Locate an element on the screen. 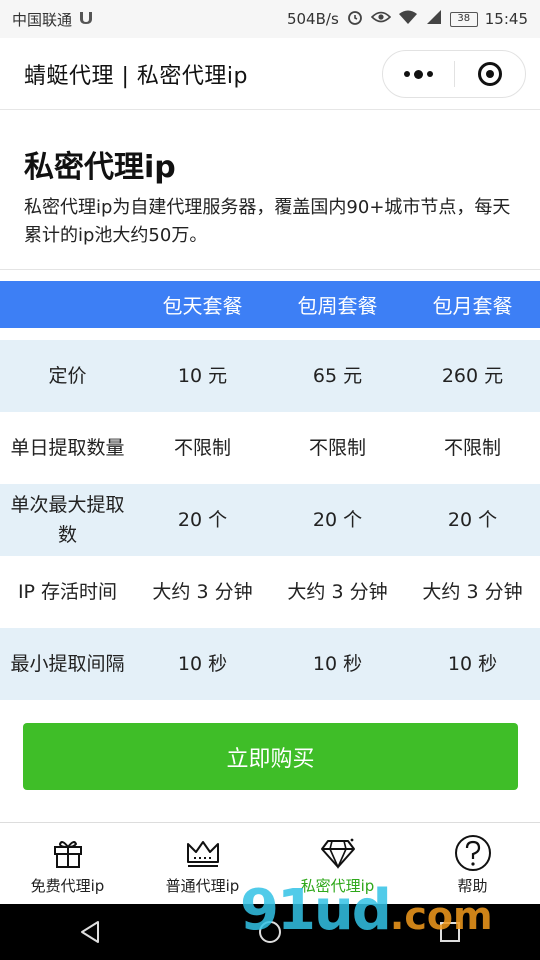  diamond-icon is located at coordinates (338, 853).